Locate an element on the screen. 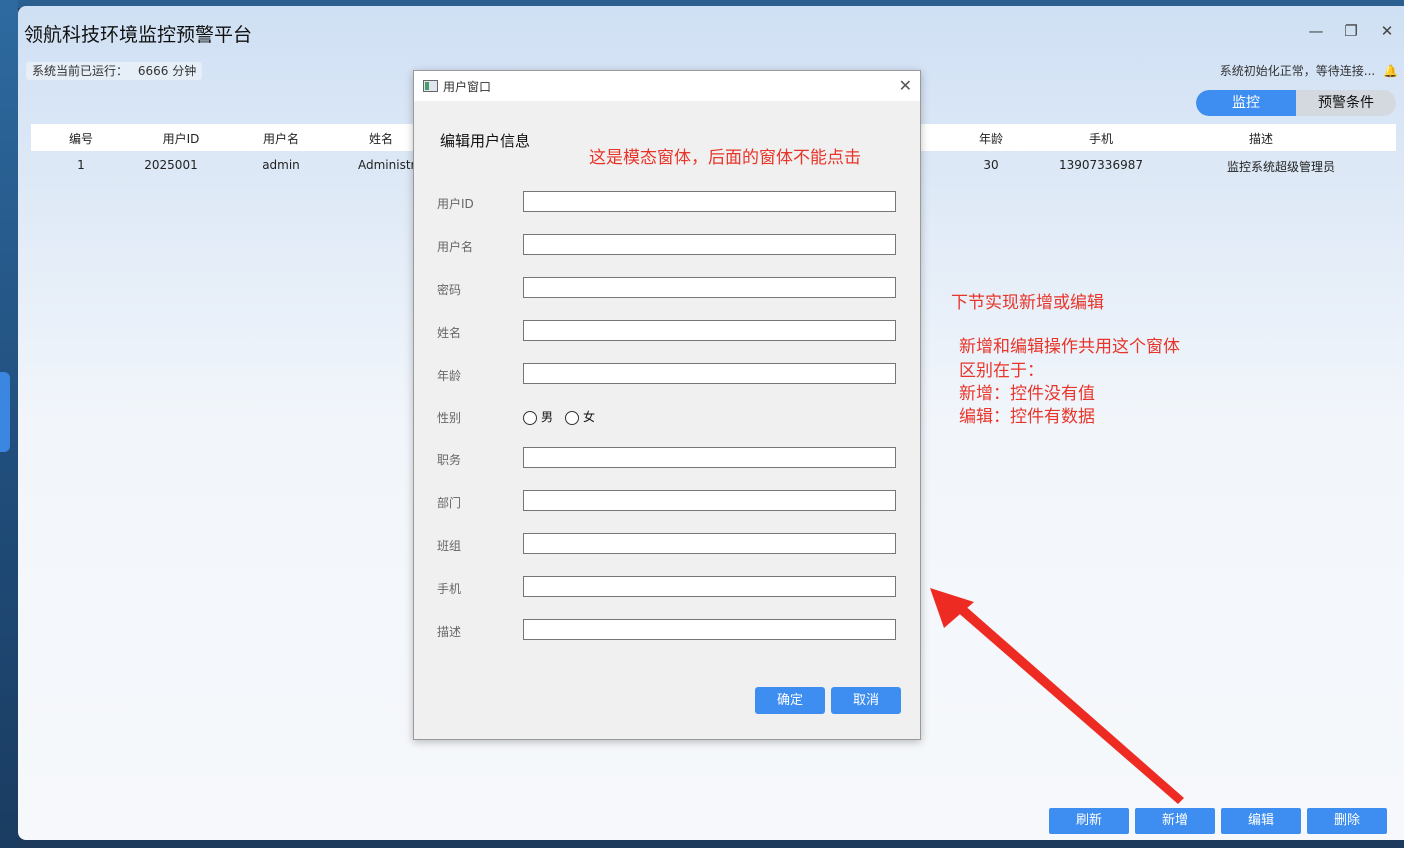 The height and width of the screenshot is (848, 1404). window-icon is located at coordinates (430, 86).